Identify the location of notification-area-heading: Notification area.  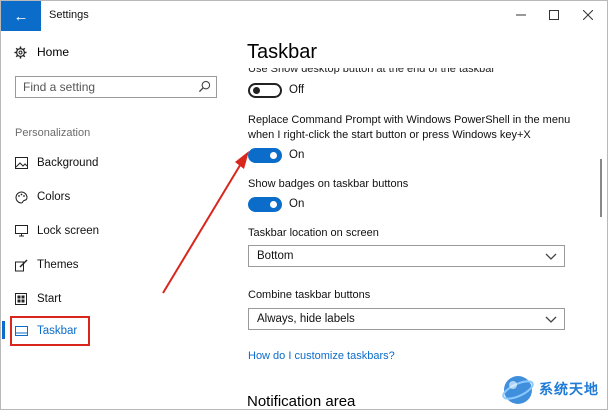
(301, 401).